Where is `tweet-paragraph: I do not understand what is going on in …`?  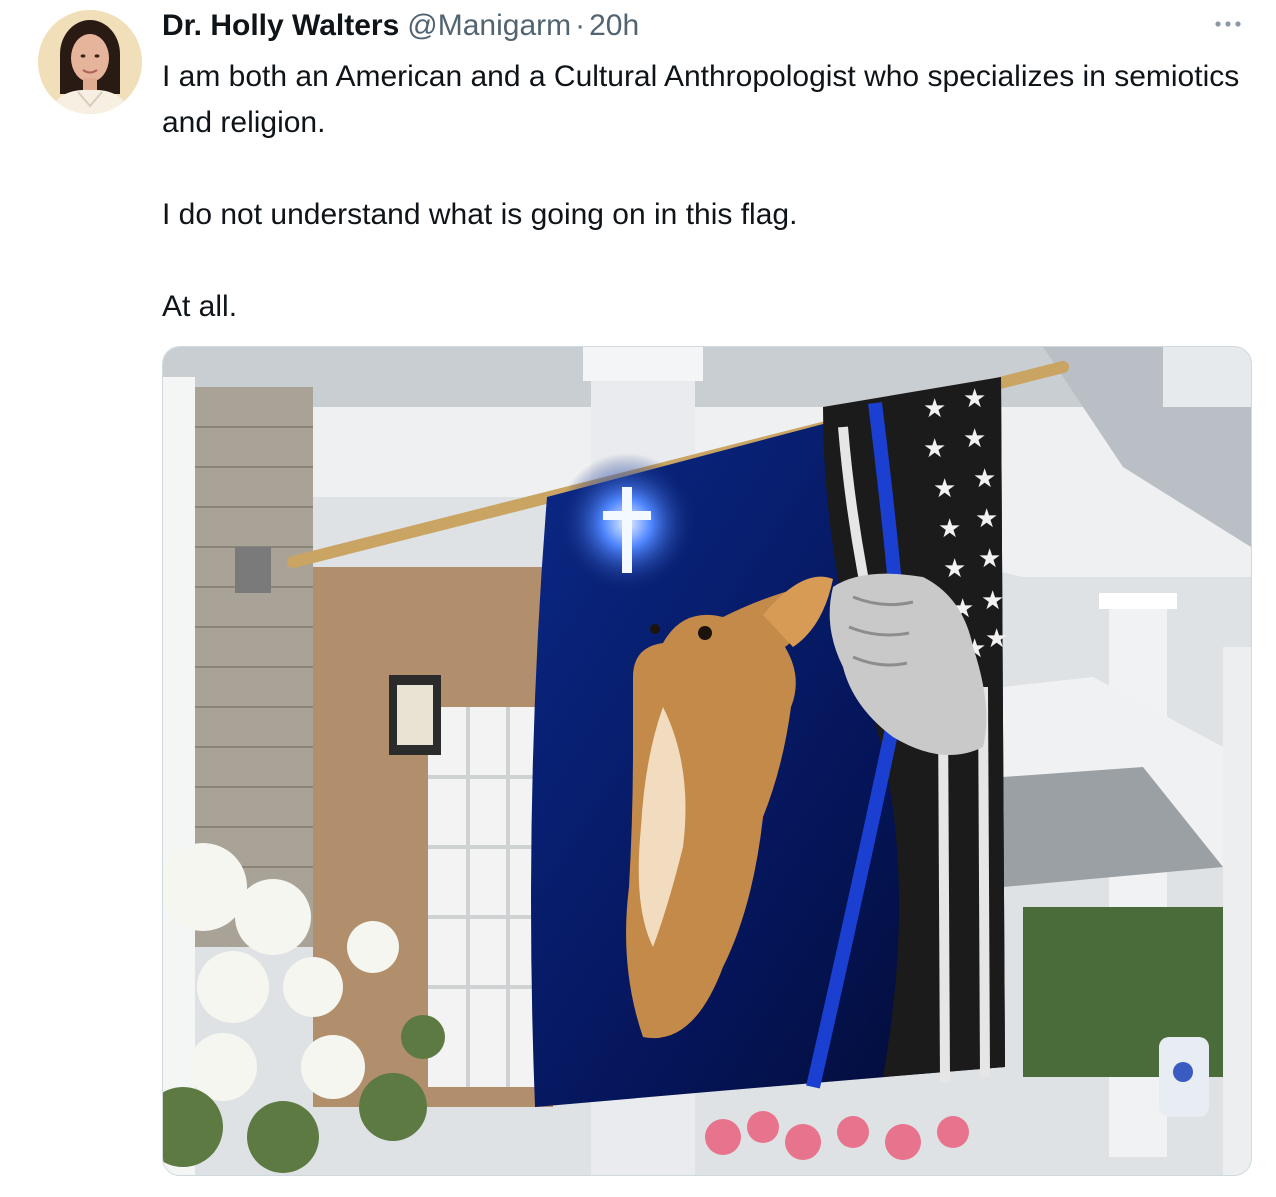 tweet-paragraph: I do not understand what is going on in … is located at coordinates (480, 214).